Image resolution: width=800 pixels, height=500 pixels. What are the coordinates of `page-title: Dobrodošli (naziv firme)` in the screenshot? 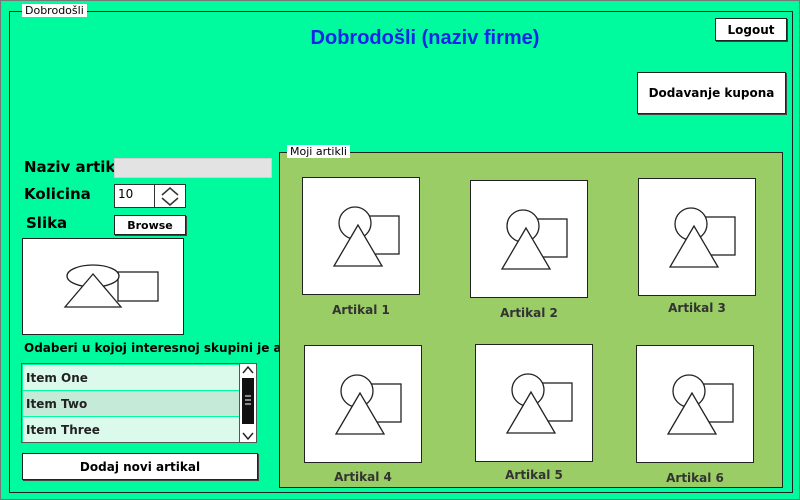 It's located at (425, 38).